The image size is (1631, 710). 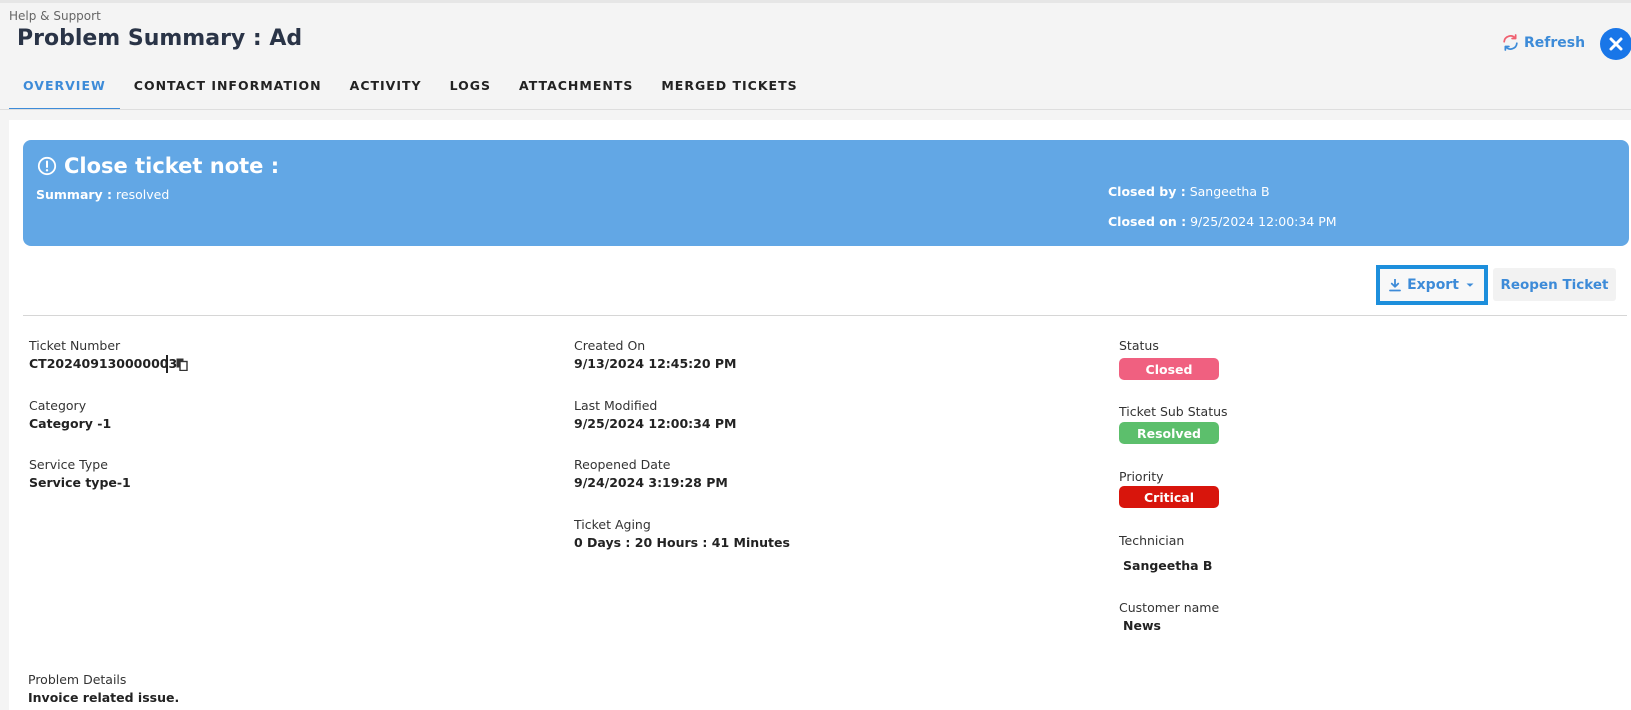 I want to click on refresh-icon, so click(x=1510, y=42).